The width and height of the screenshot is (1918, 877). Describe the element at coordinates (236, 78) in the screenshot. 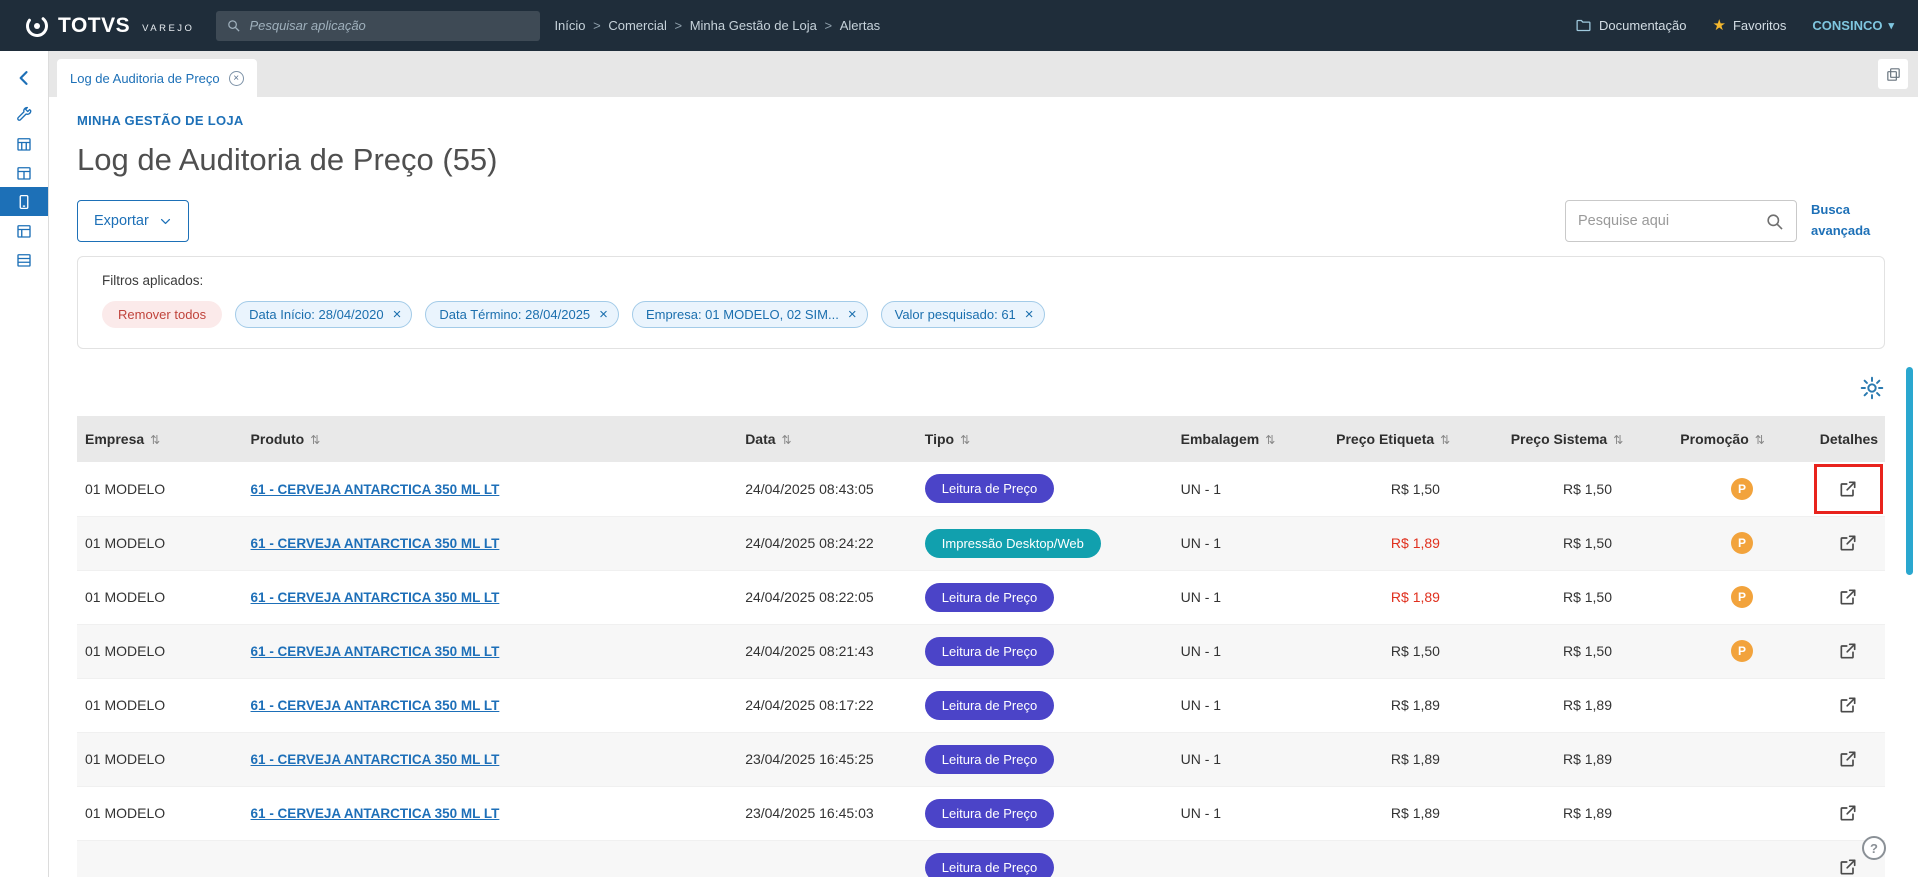

I see `tab-close-icon: ×` at that location.